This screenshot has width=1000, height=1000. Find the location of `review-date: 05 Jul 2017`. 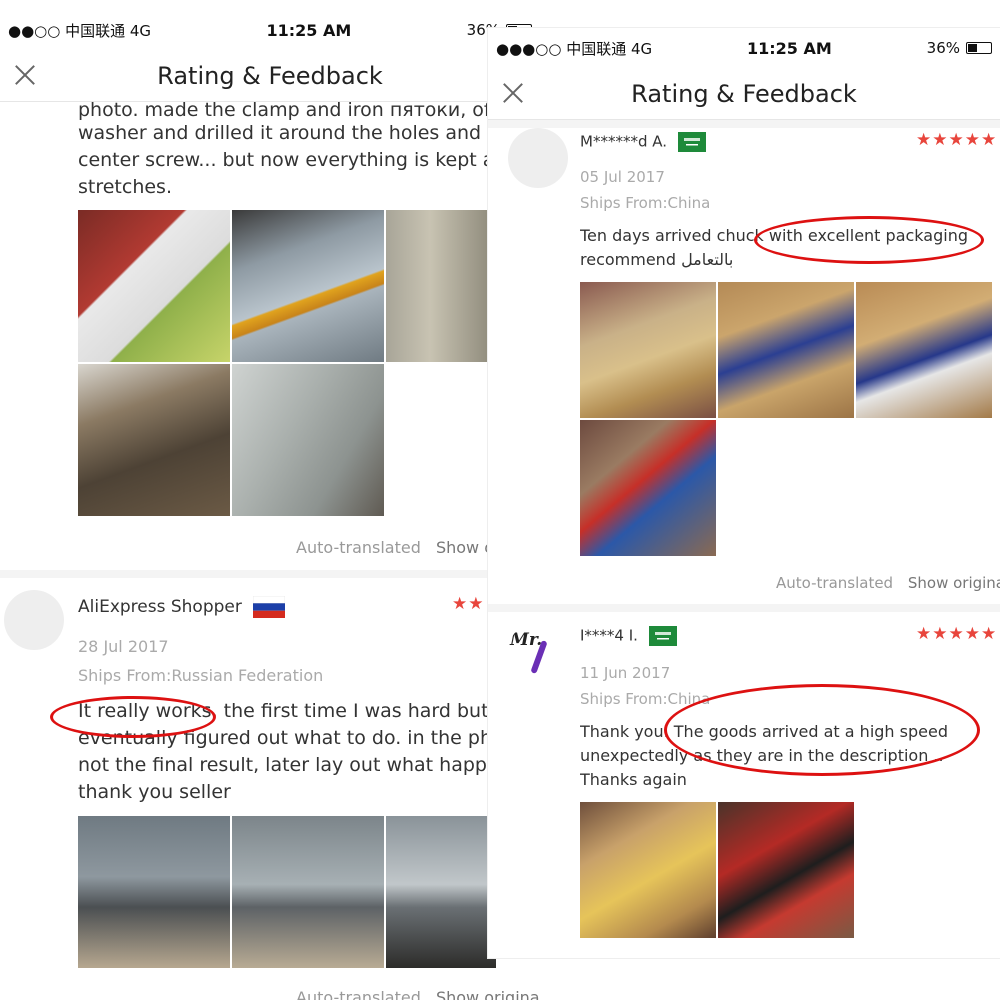

review-date: 05 Jul 2017 is located at coordinates (622, 177).